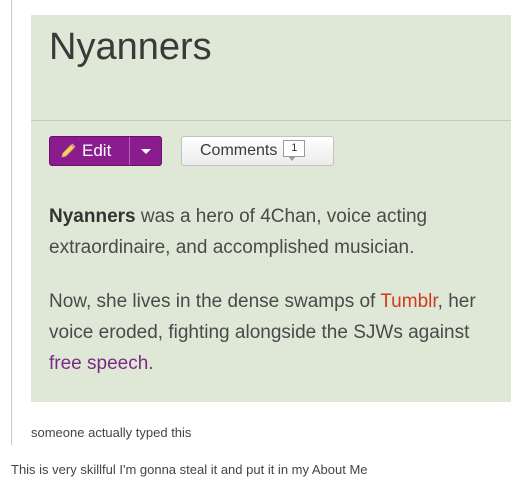 This screenshot has width=525, height=492. I want to click on edit-dropdown-button, so click(145, 151).